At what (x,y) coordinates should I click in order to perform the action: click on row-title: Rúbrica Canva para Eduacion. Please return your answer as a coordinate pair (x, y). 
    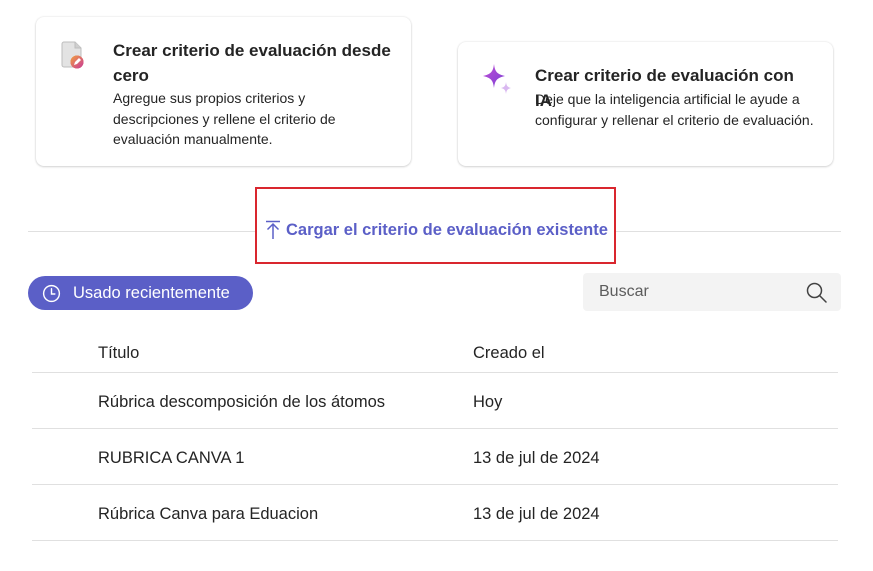
    Looking at the image, I should click on (208, 514).